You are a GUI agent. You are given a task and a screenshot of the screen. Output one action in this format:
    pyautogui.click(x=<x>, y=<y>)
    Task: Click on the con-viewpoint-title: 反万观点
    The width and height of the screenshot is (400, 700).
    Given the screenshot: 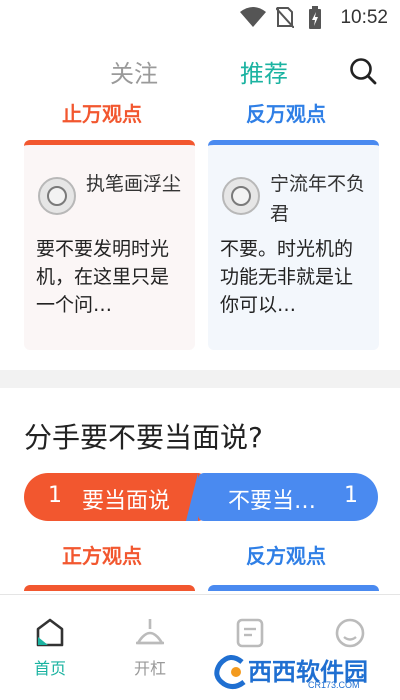 What is the action you would take?
    pyautogui.click(x=286, y=114)
    